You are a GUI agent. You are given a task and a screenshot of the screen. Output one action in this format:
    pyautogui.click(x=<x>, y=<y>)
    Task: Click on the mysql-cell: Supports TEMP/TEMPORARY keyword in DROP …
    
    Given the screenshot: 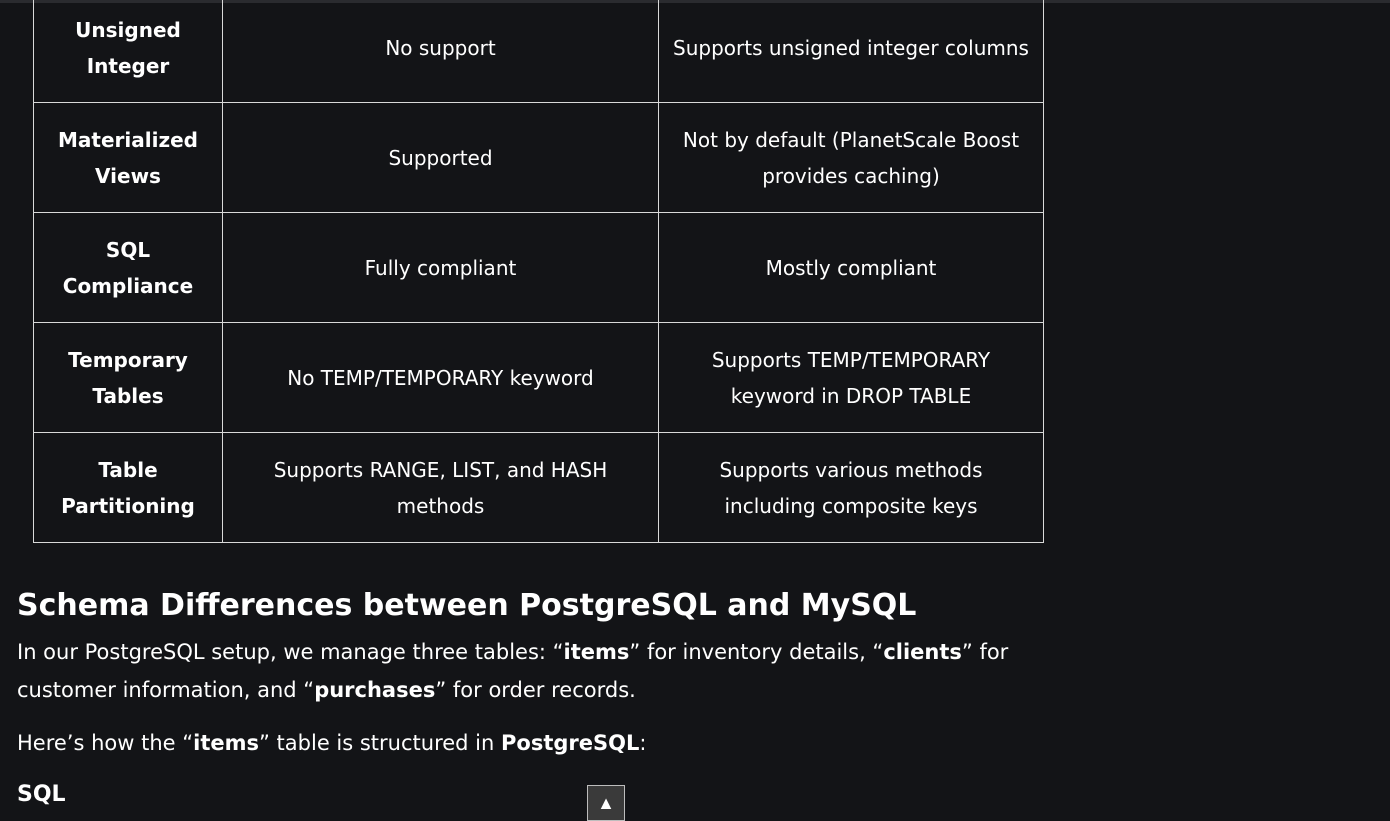 What is the action you would take?
    pyautogui.click(x=851, y=377)
    